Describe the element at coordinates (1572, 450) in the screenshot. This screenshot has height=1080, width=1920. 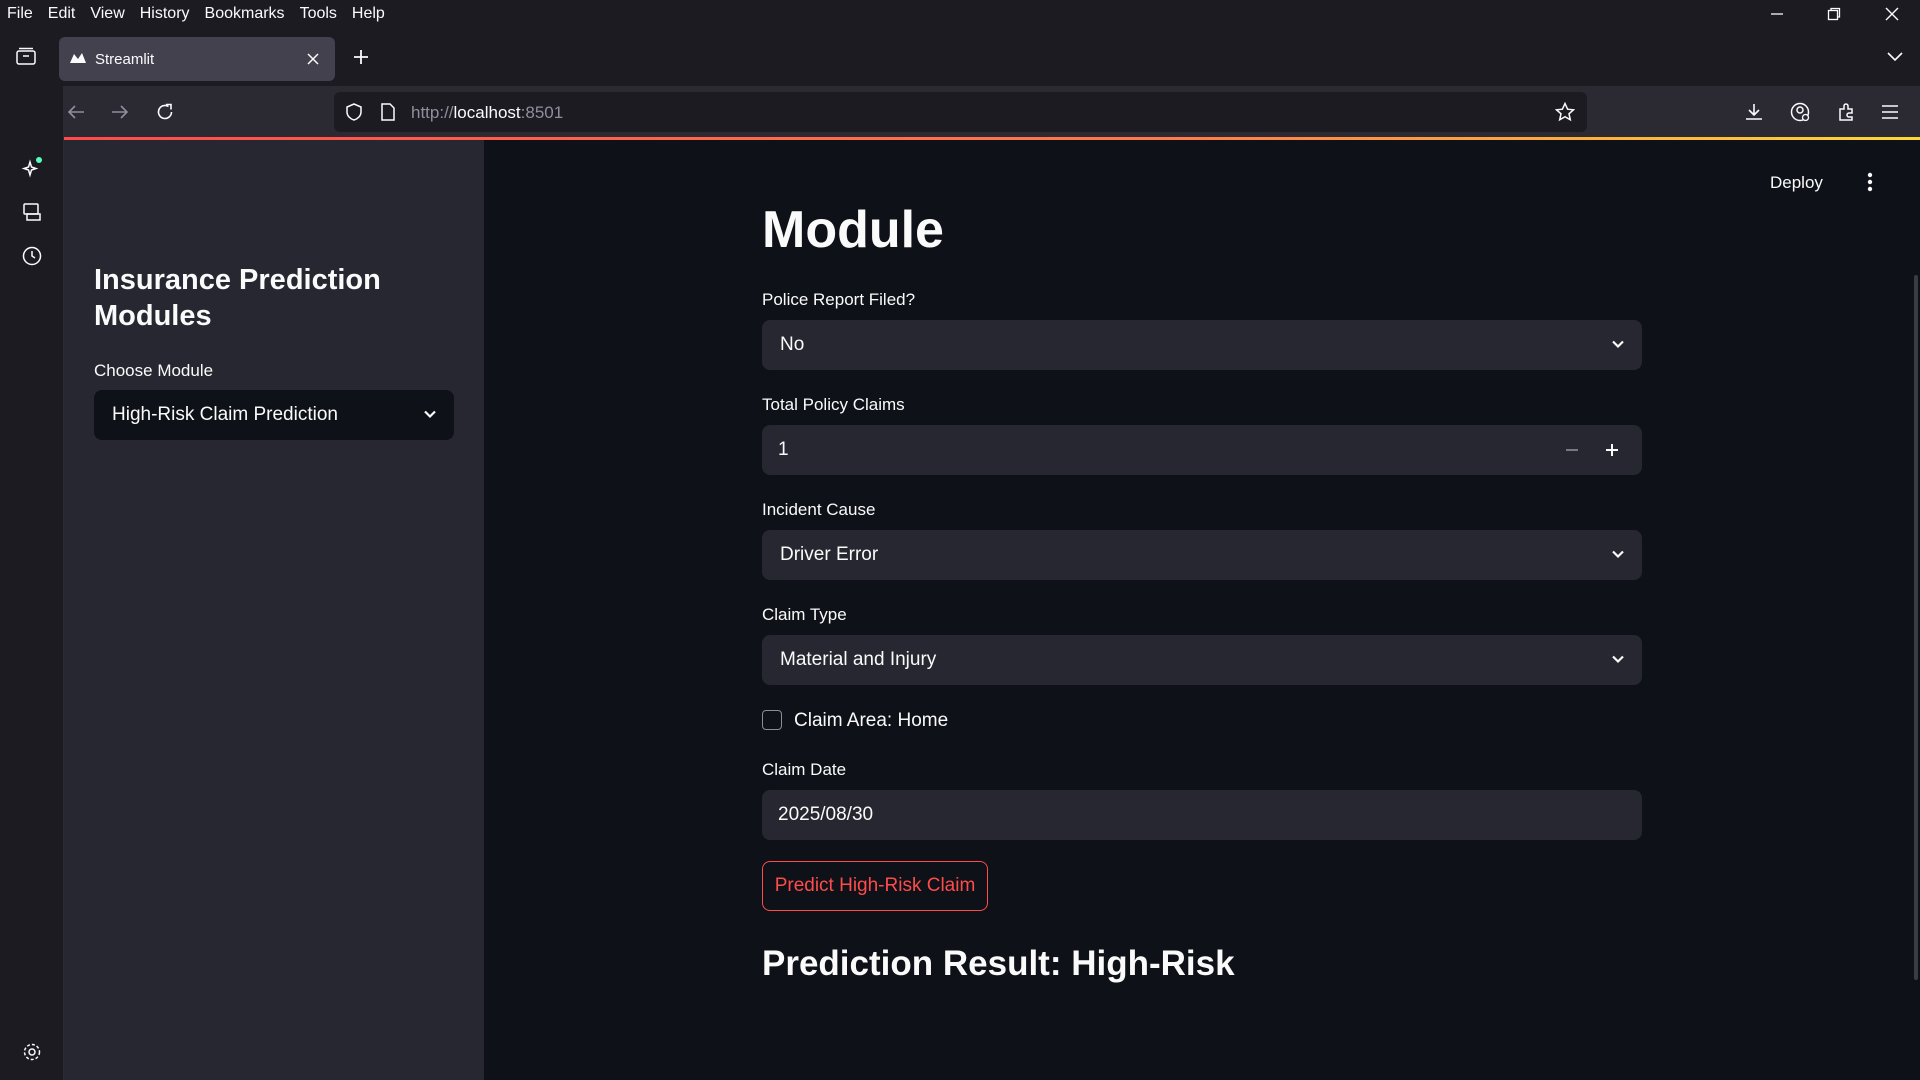
I see `decrement-icon` at that location.